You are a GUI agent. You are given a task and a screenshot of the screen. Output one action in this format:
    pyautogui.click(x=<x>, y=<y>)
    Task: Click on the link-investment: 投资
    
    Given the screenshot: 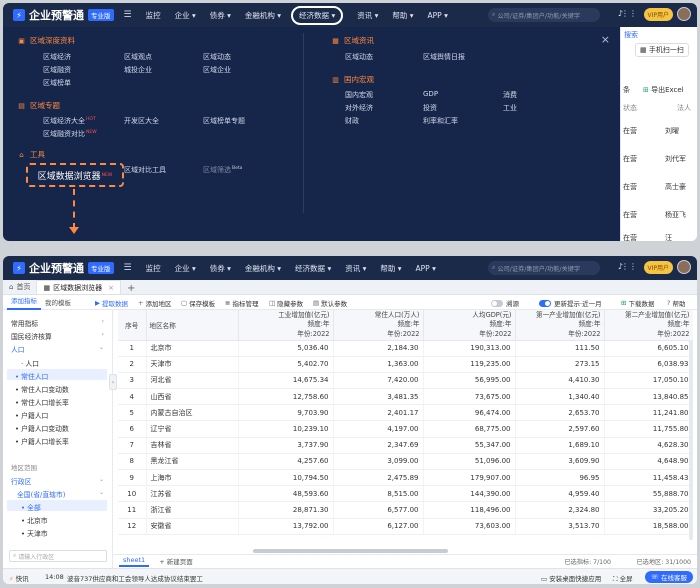 What is the action you would take?
    pyautogui.click(x=430, y=108)
    